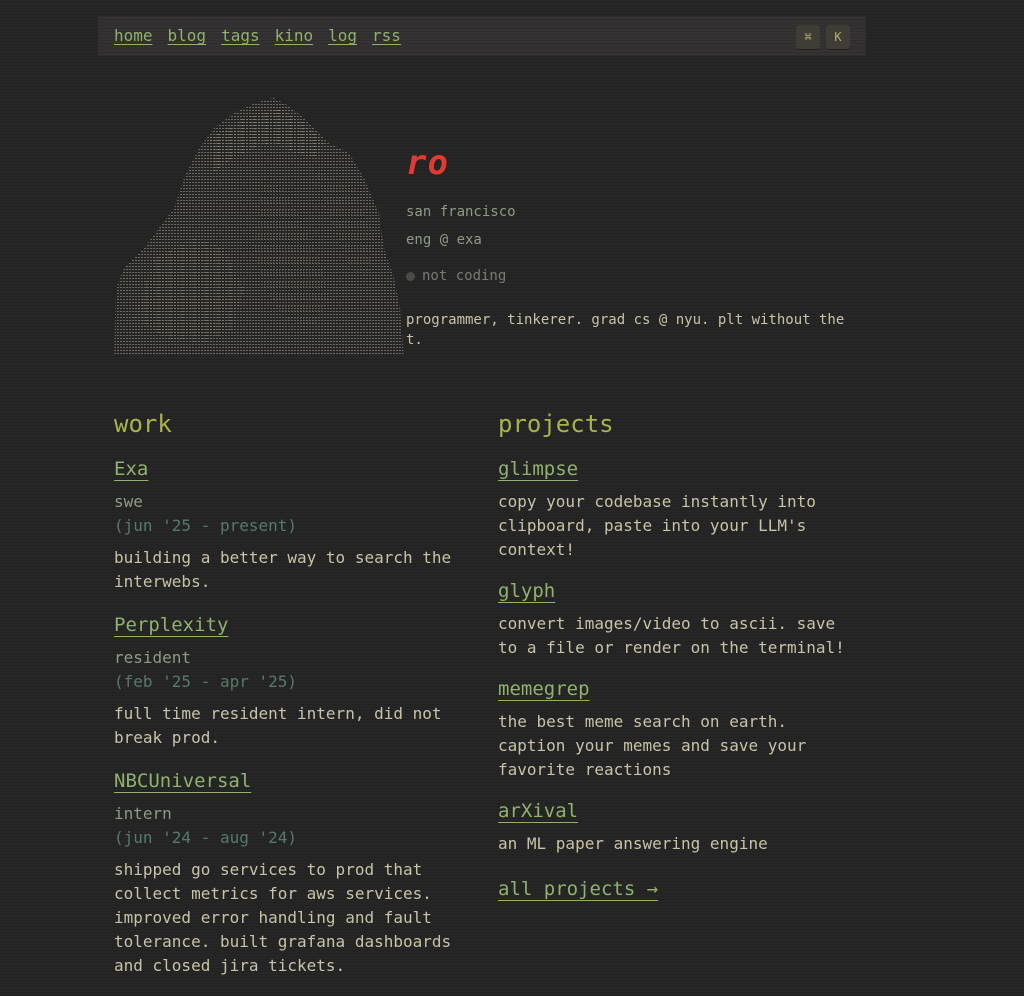 The height and width of the screenshot is (996, 1024). What do you see at coordinates (427, 163) in the screenshot?
I see `profile-name: ro` at bounding box center [427, 163].